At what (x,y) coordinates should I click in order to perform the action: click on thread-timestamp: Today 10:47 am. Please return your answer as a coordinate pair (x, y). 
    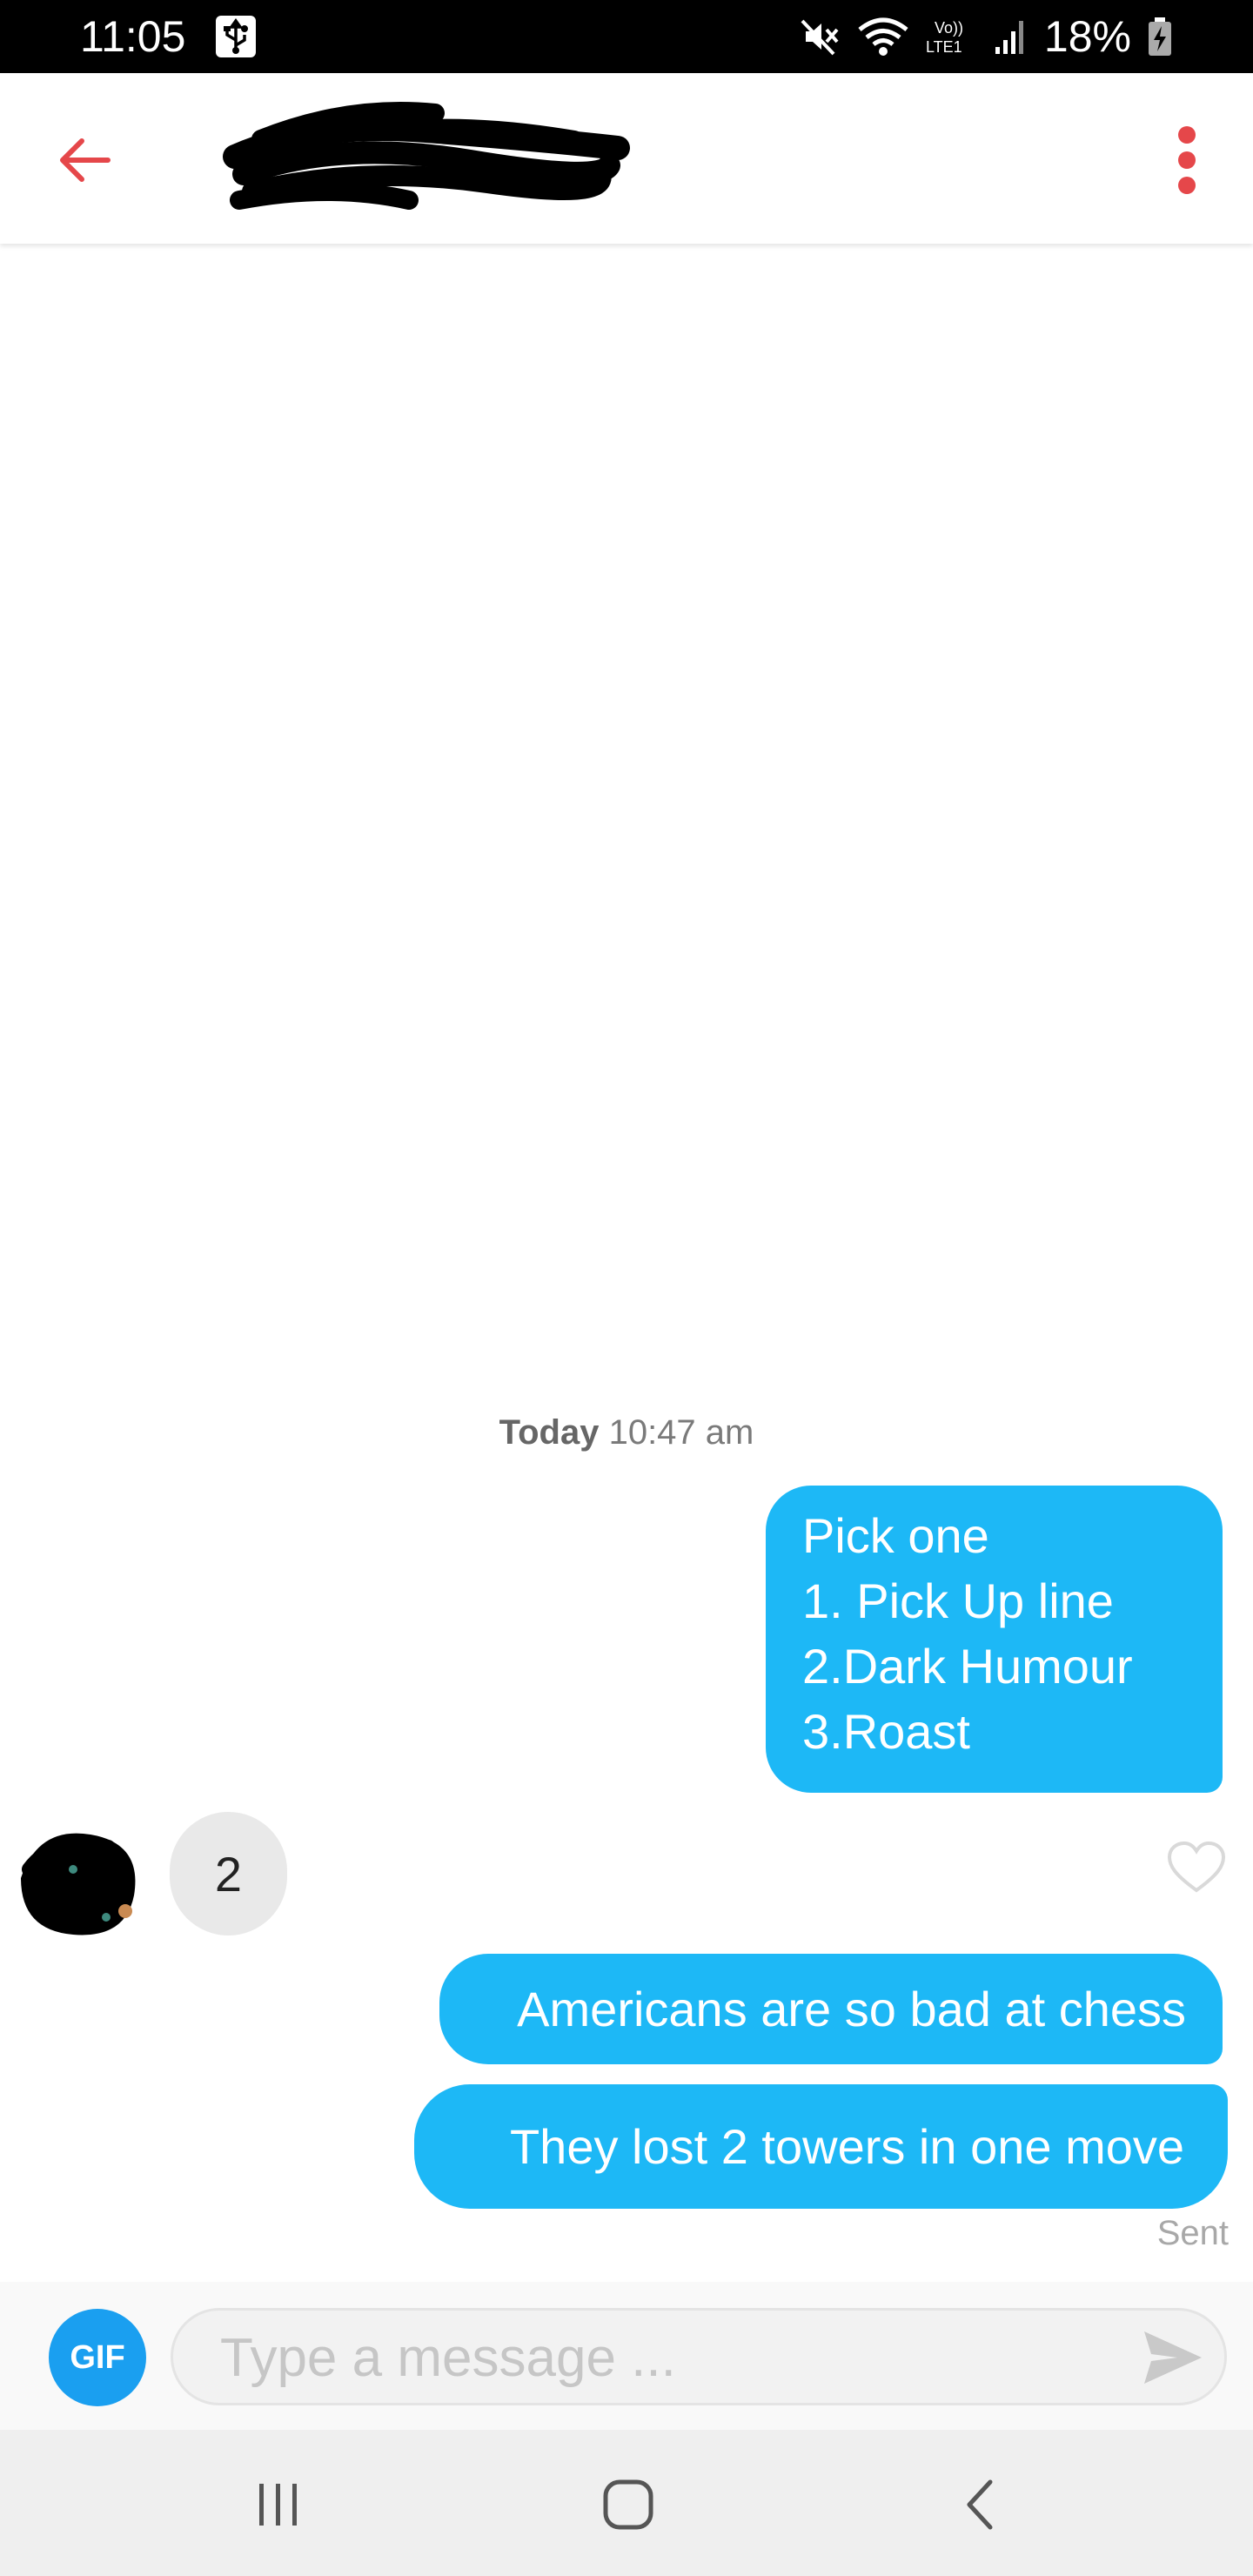
    Looking at the image, I should click on (626, 1432).